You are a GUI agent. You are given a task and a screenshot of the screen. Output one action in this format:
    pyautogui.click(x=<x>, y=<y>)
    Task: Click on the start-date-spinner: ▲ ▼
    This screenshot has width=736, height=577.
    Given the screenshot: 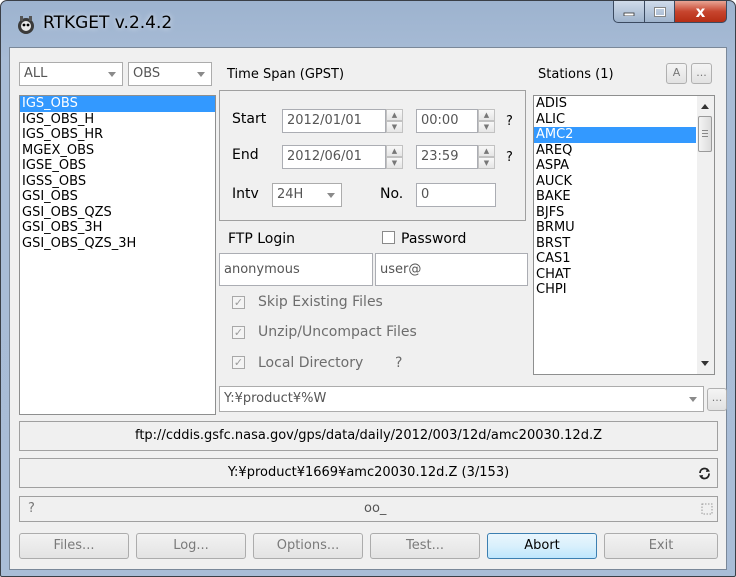 What is the action you would take?
    pyautogui.click(x=394, y=121)
    